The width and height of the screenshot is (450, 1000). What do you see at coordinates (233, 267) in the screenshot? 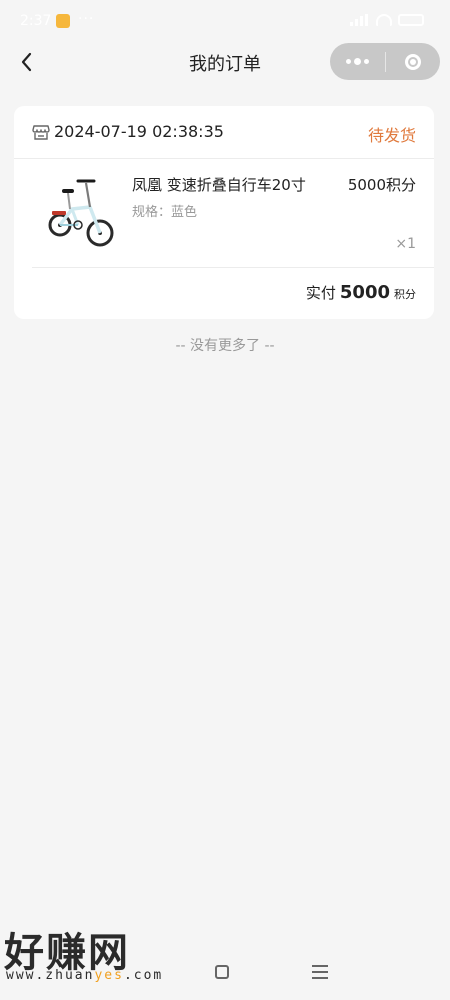
I see `divider` at bounding box center [233, 267].